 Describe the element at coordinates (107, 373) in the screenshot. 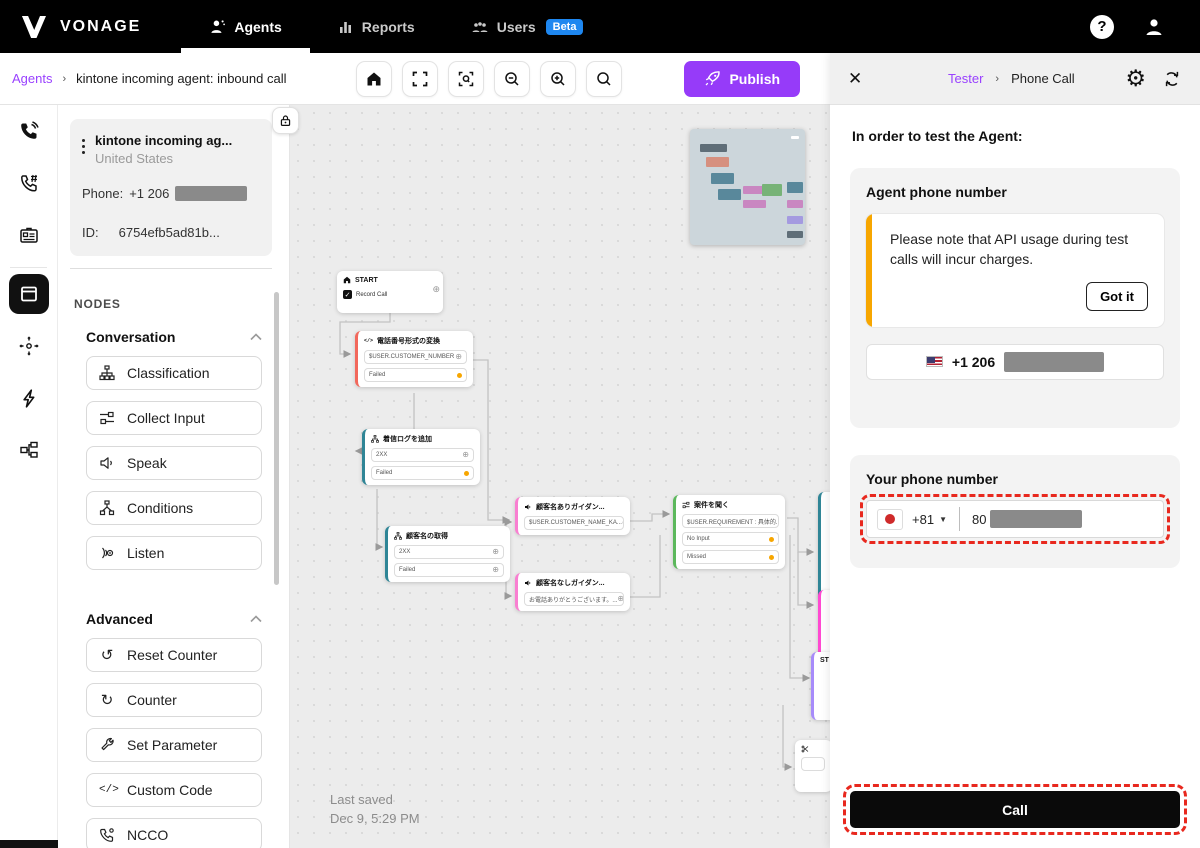

I see `classification-icon` at that location.